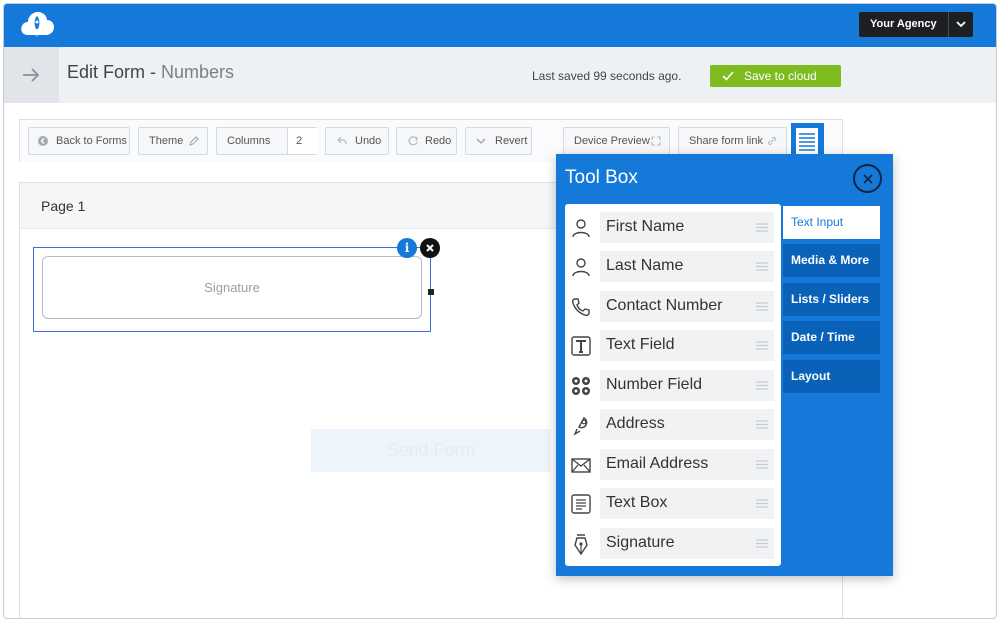 The image size is (1000, 622). I want to click on form-name: Numbers, so click(198, 72).